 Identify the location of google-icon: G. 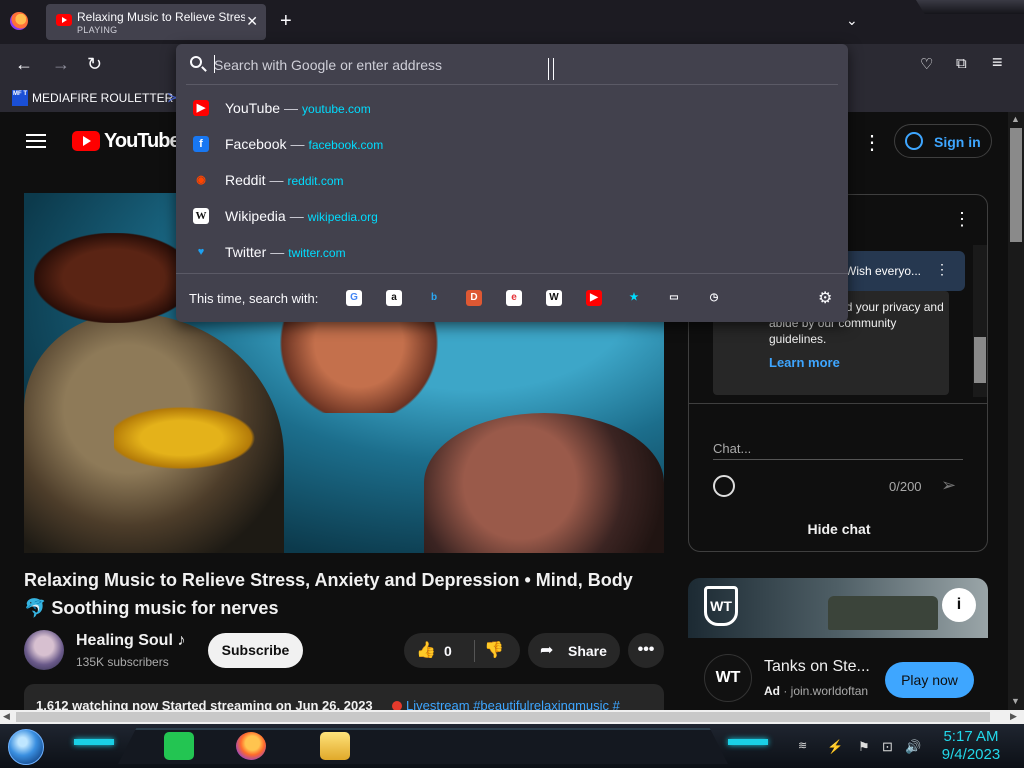
(354, 298).